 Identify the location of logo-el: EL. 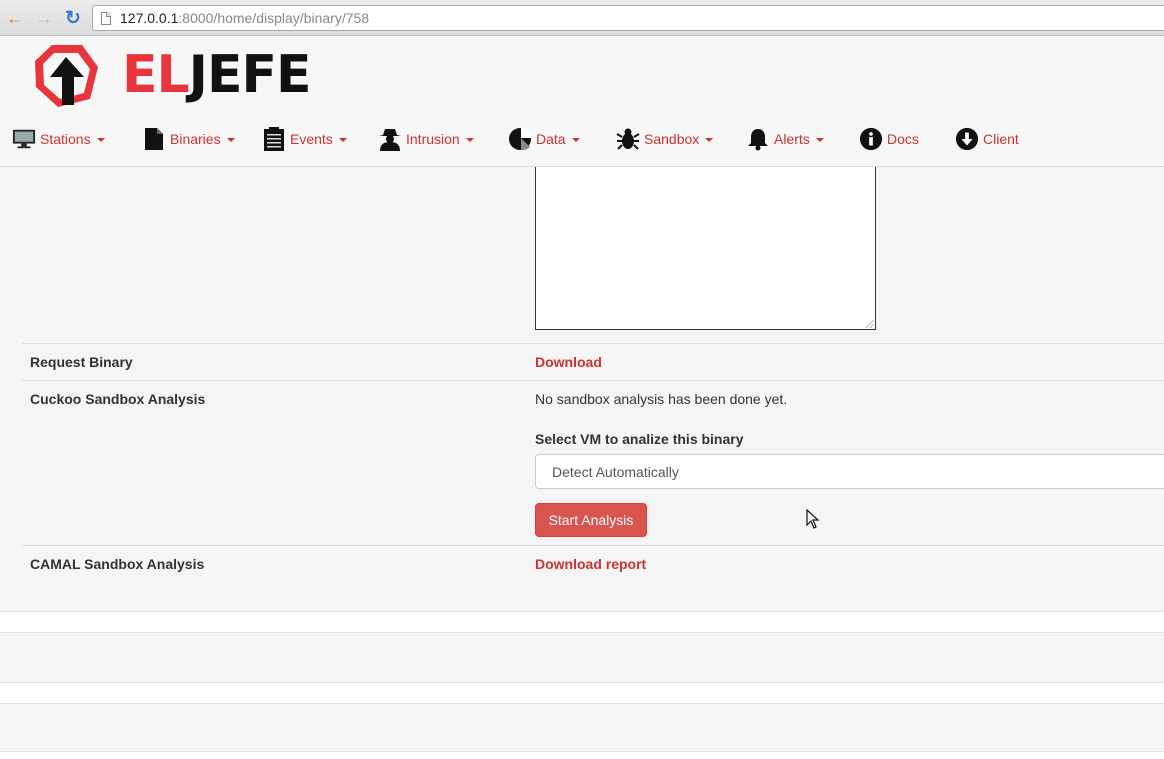
(156, 75).